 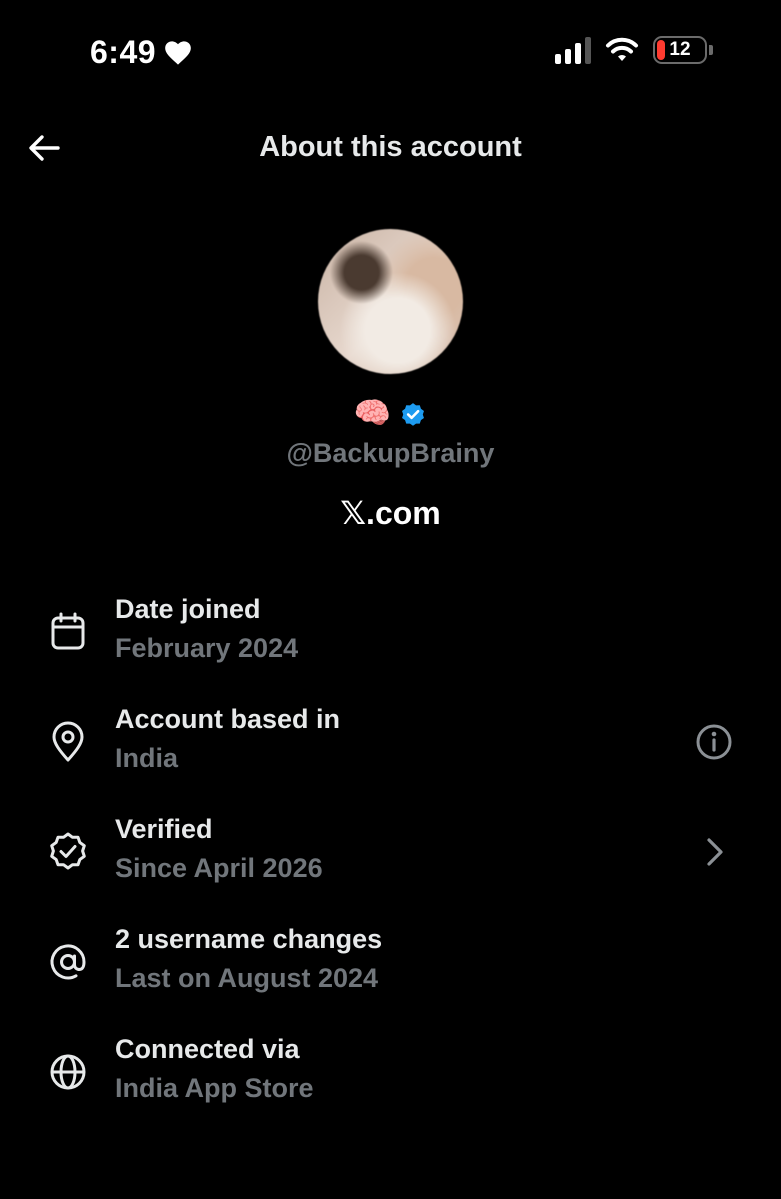 What do you see at coordinates (68, 631) in the screenshot?
I see `calendar-icon` at bounding box center [68, 631].